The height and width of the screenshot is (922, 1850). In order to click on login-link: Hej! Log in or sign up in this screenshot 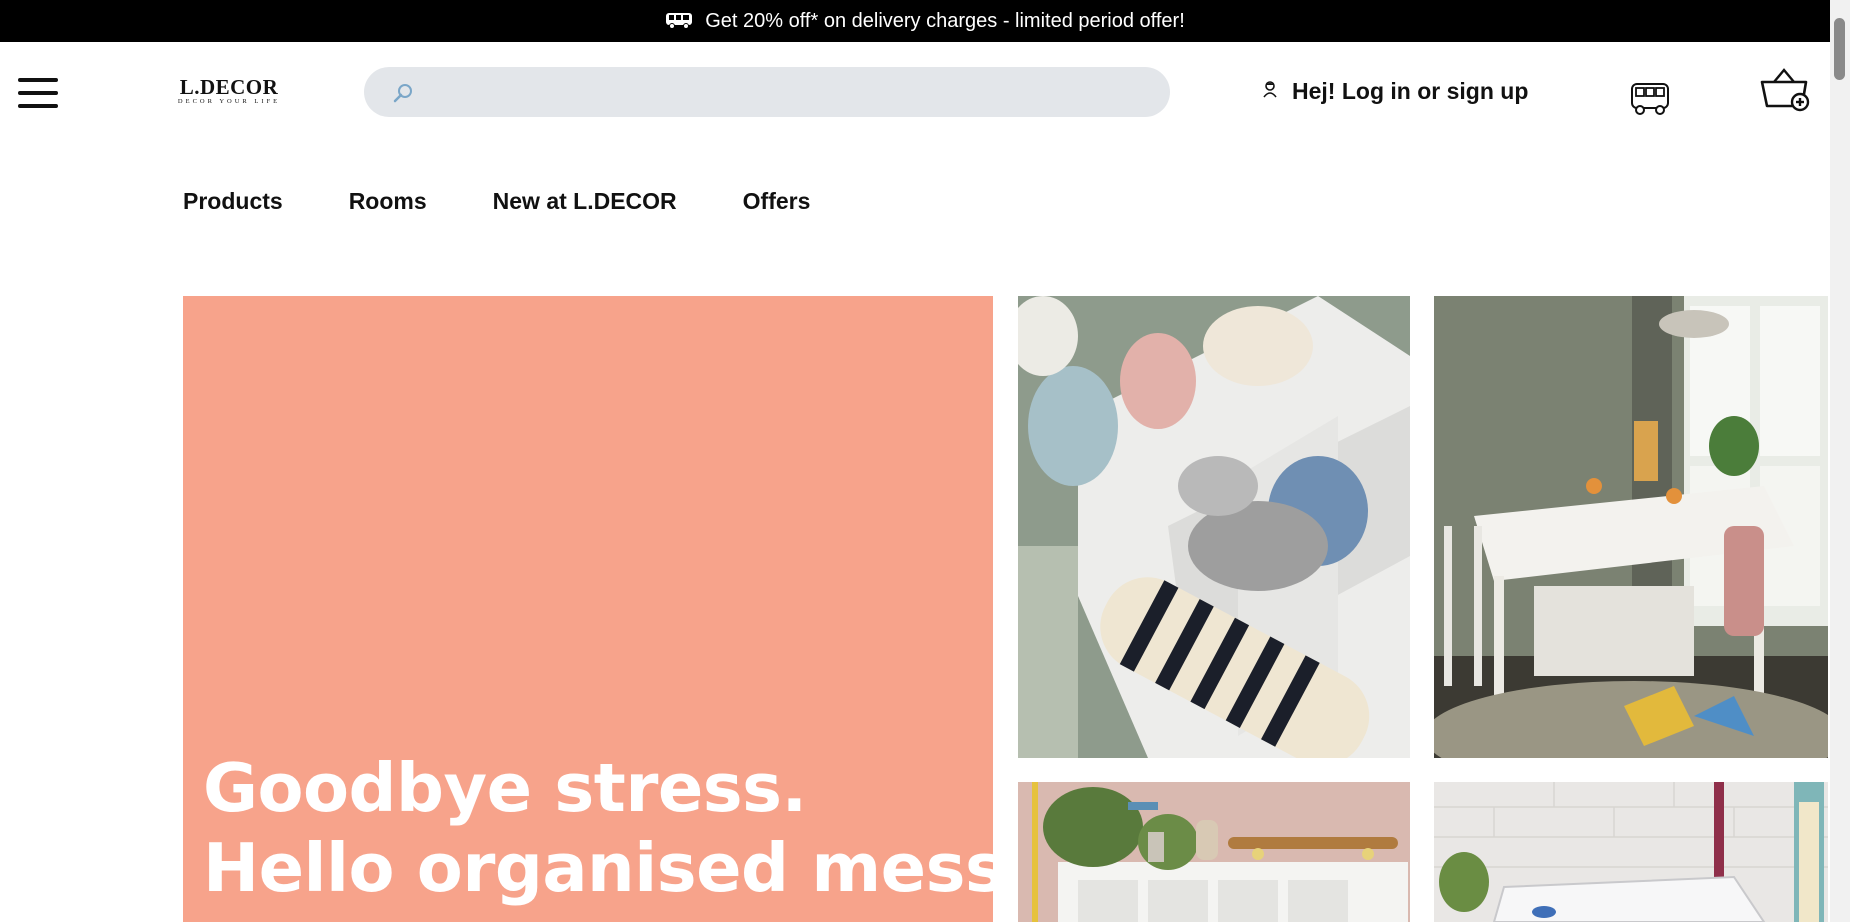, I will do `click(1395, 91)`.